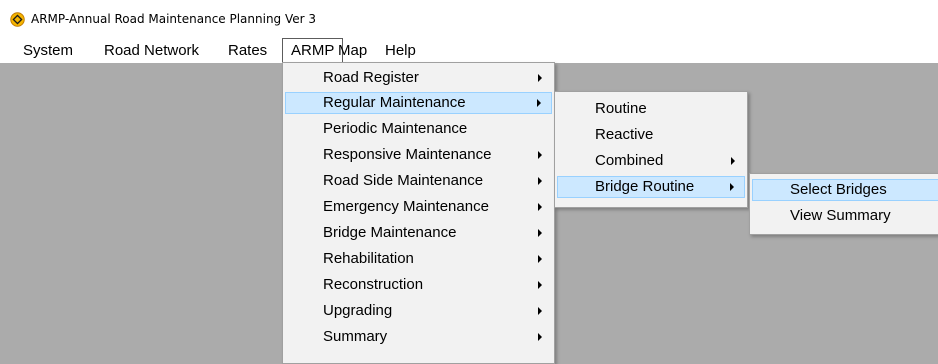  I want to click on menu-map: Map, so click(352, 50).